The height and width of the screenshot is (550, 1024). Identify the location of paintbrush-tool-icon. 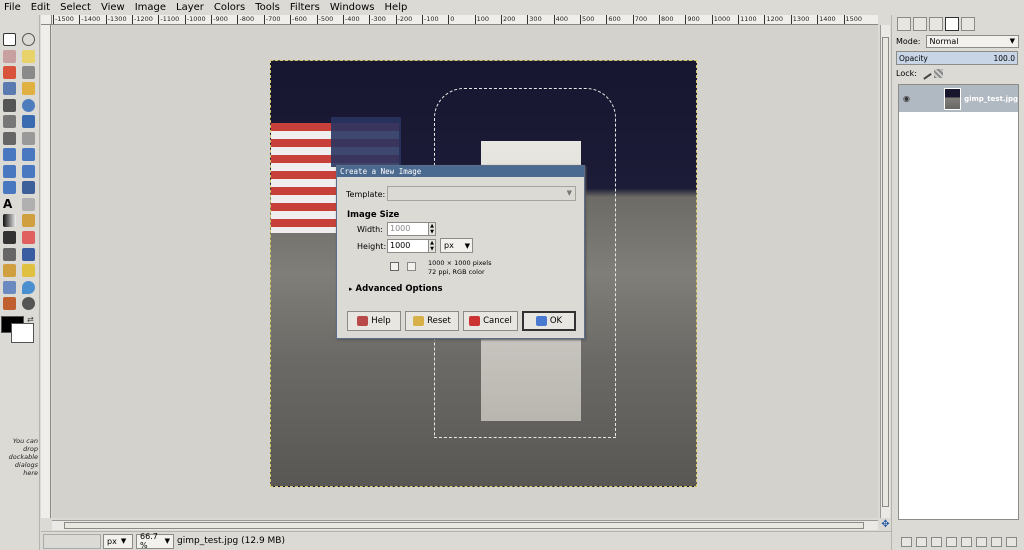
(9, 237).